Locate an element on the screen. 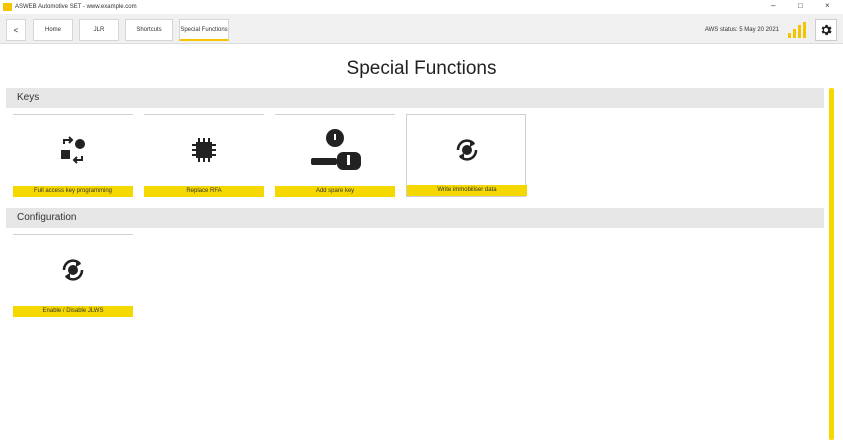  tab-special-functions-label: Special Functions is located at coordinates (204, 29).